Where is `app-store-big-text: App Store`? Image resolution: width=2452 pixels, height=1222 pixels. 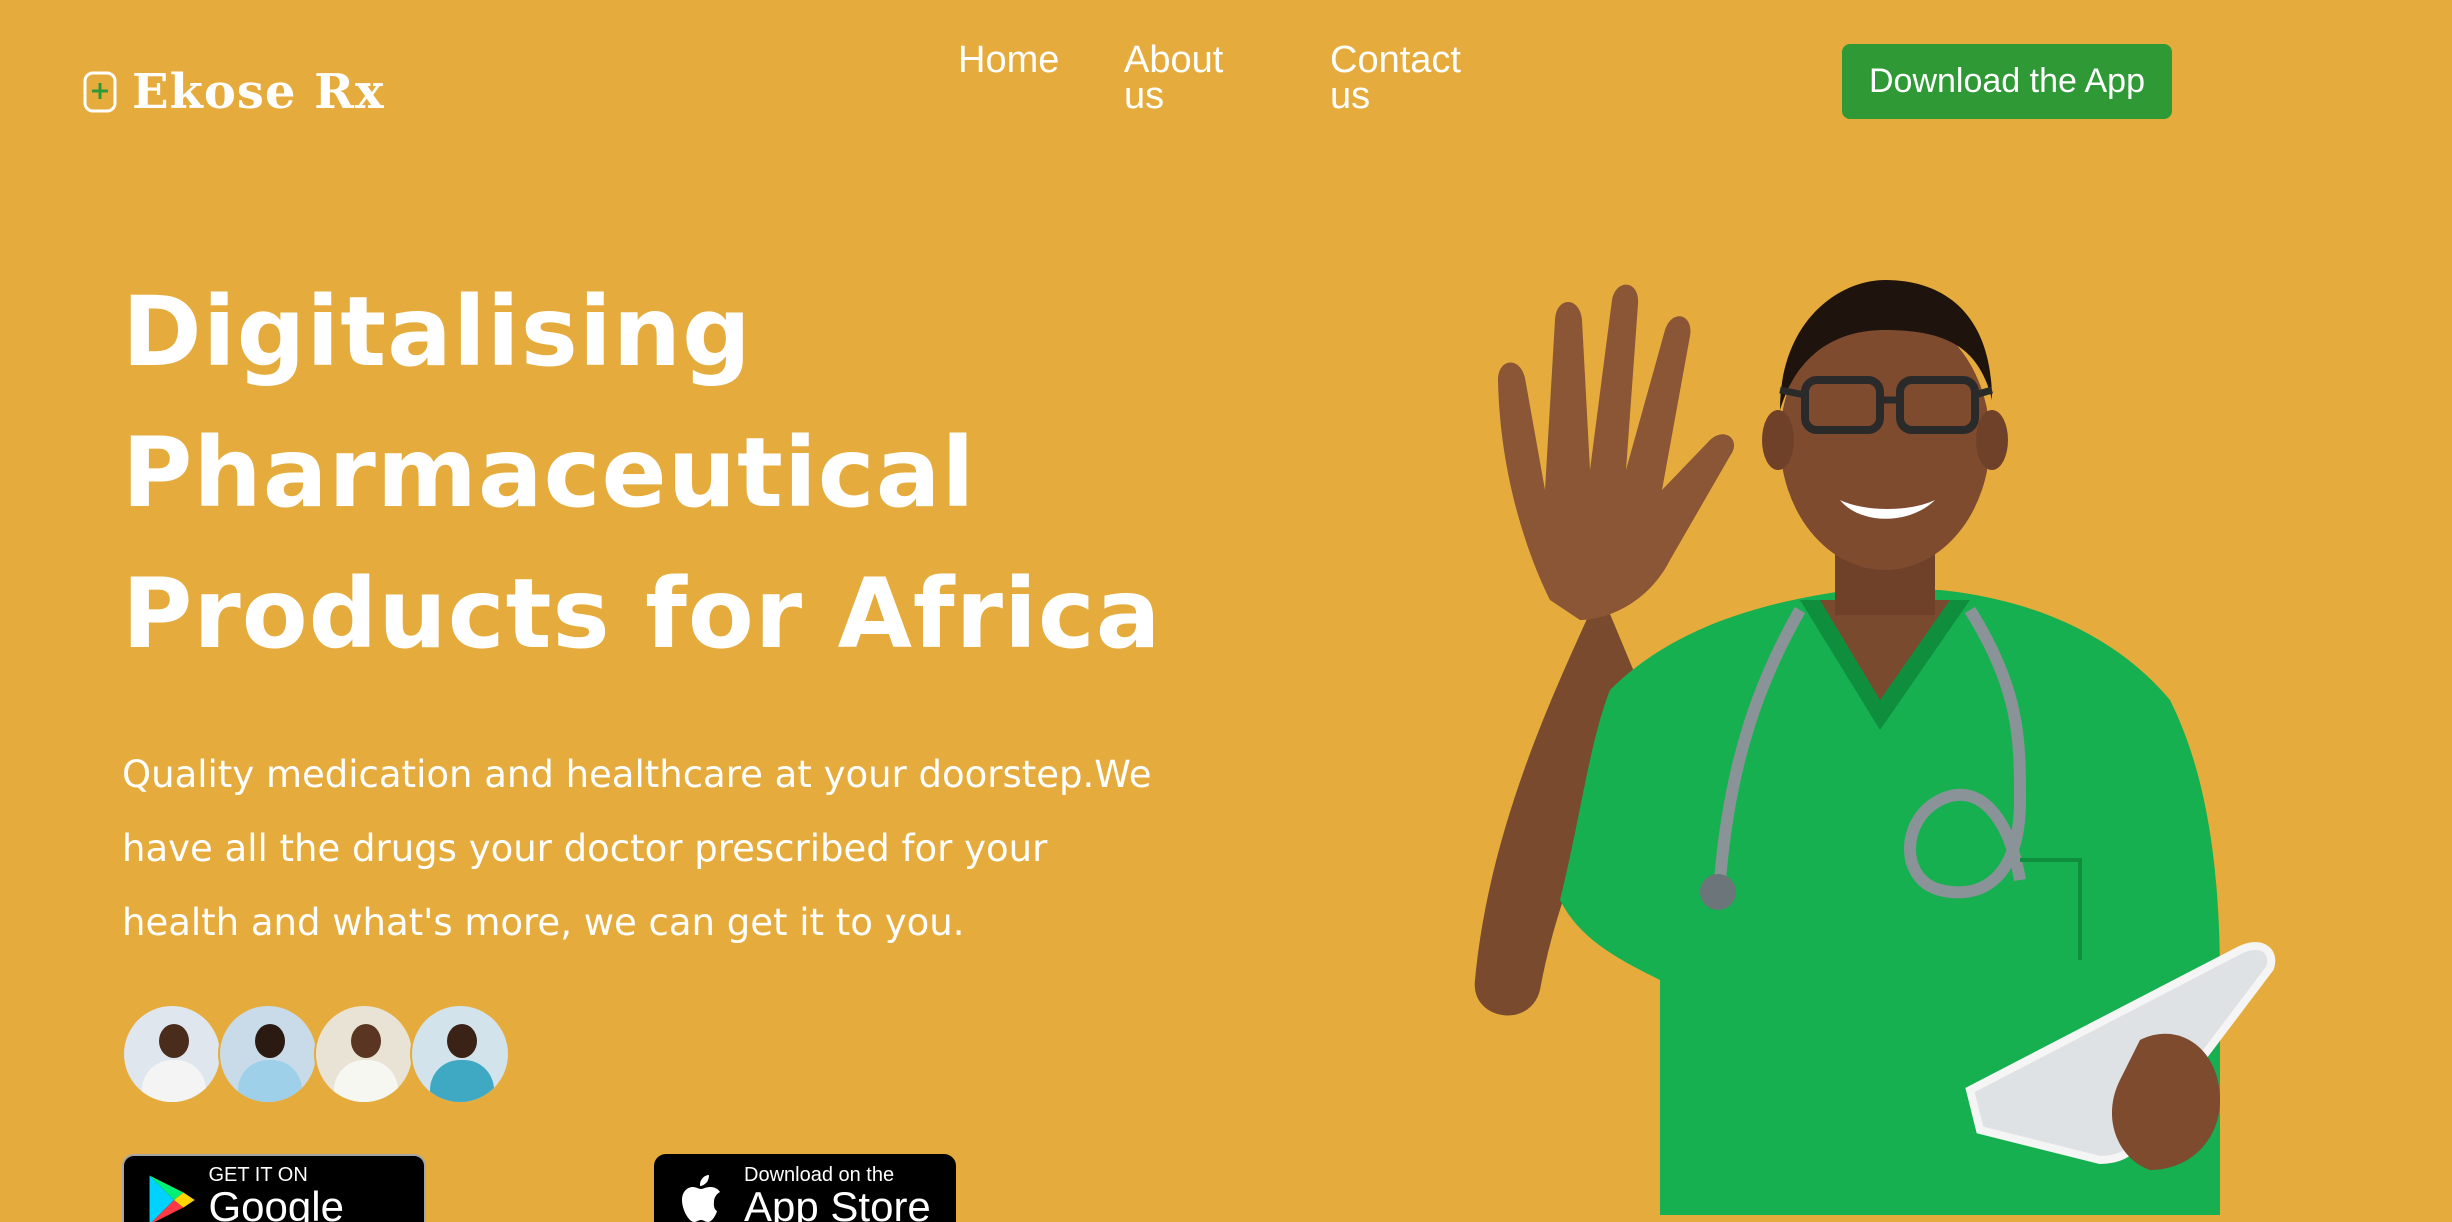
app-store-big-text: App Store is located at coordinates (837, 1202).